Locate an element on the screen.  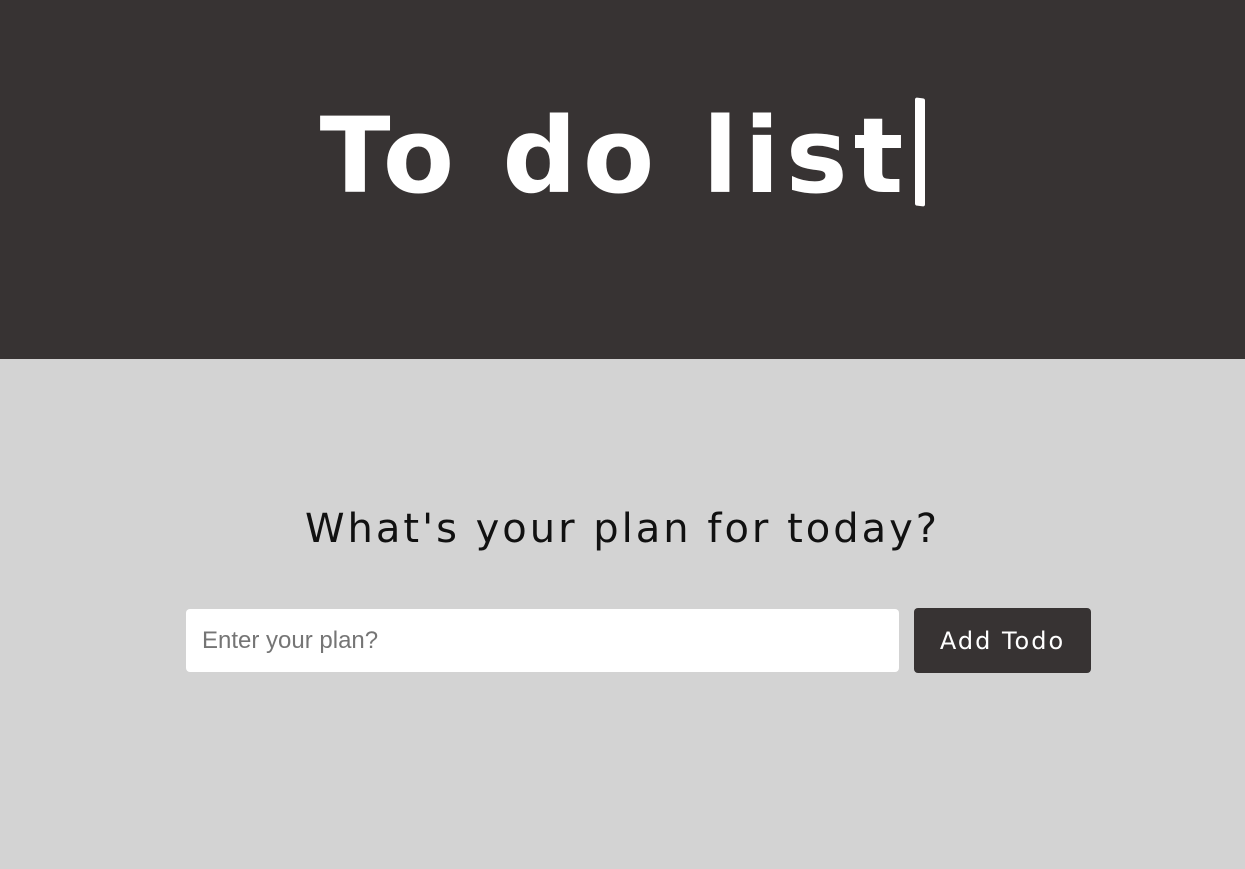
typing-cursor is located at coordinates (920, 152).